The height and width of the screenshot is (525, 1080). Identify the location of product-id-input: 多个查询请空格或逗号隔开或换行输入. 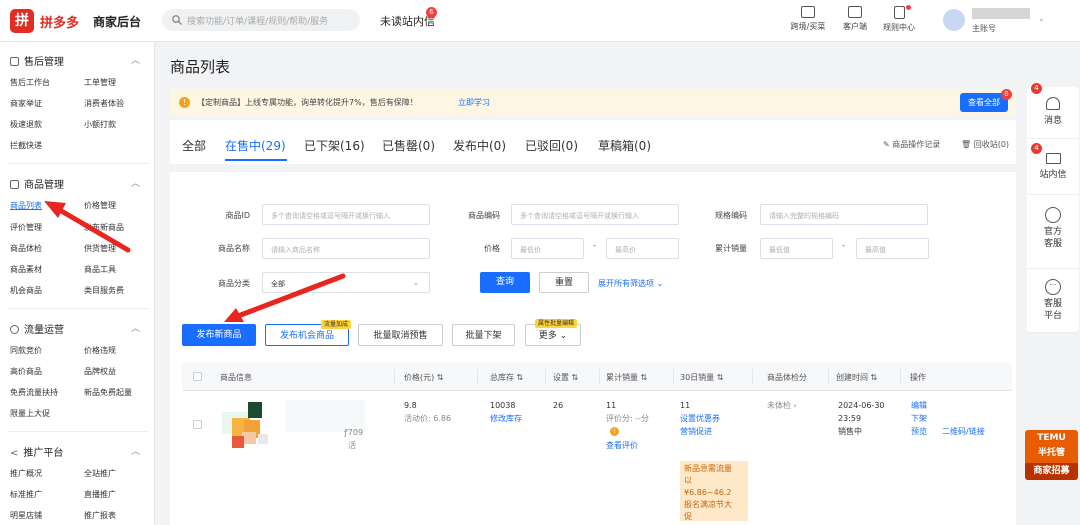
(346, 214).